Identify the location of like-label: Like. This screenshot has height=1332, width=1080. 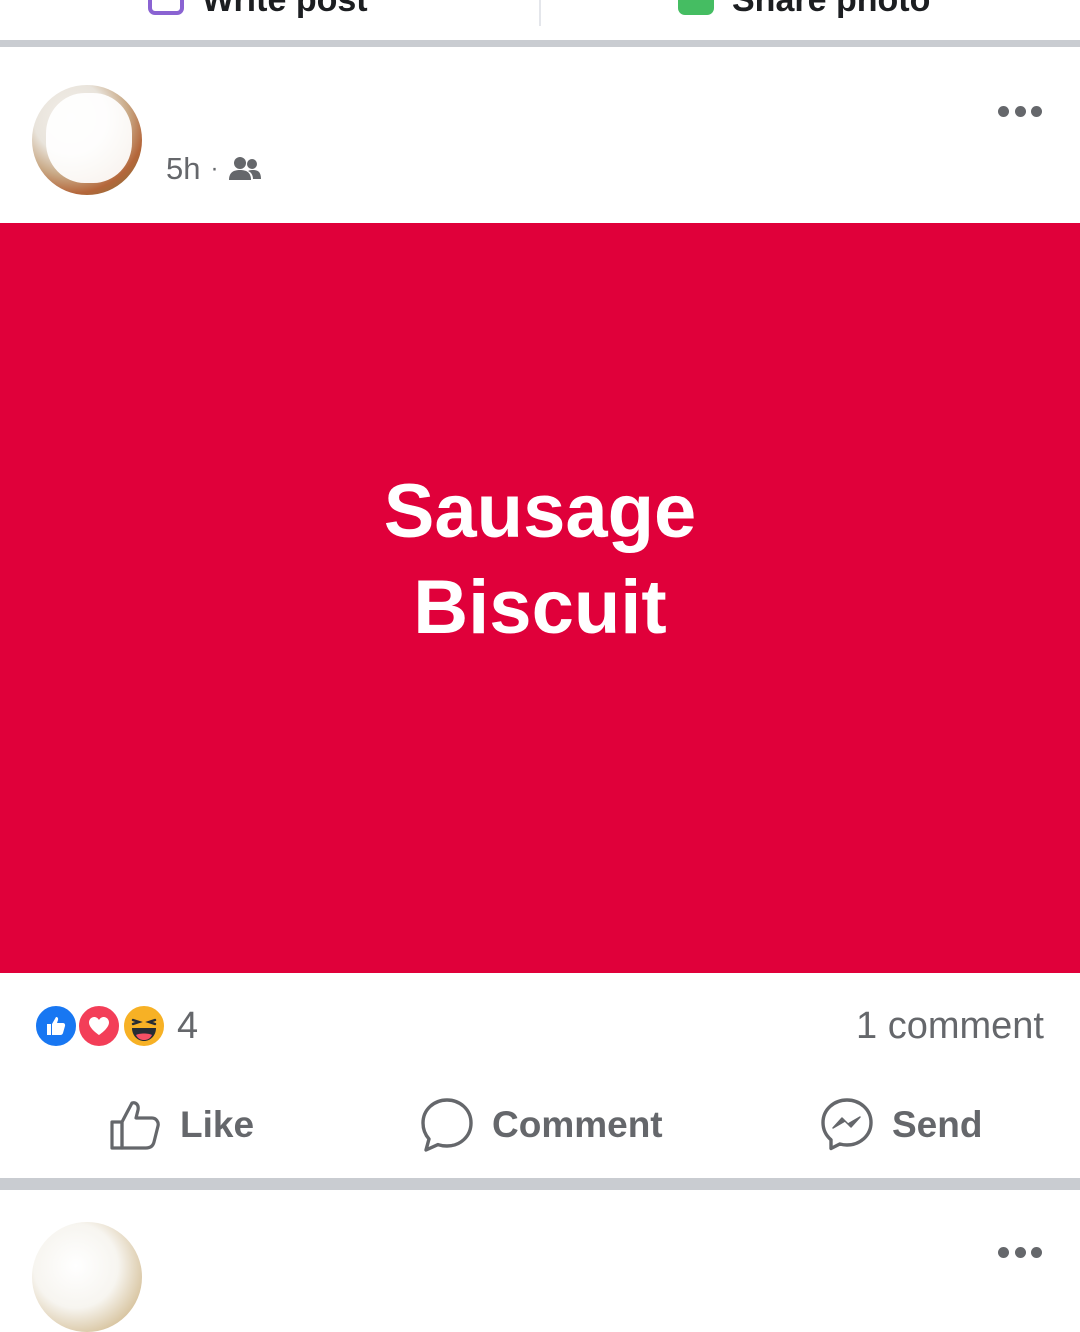
(217, 1124).